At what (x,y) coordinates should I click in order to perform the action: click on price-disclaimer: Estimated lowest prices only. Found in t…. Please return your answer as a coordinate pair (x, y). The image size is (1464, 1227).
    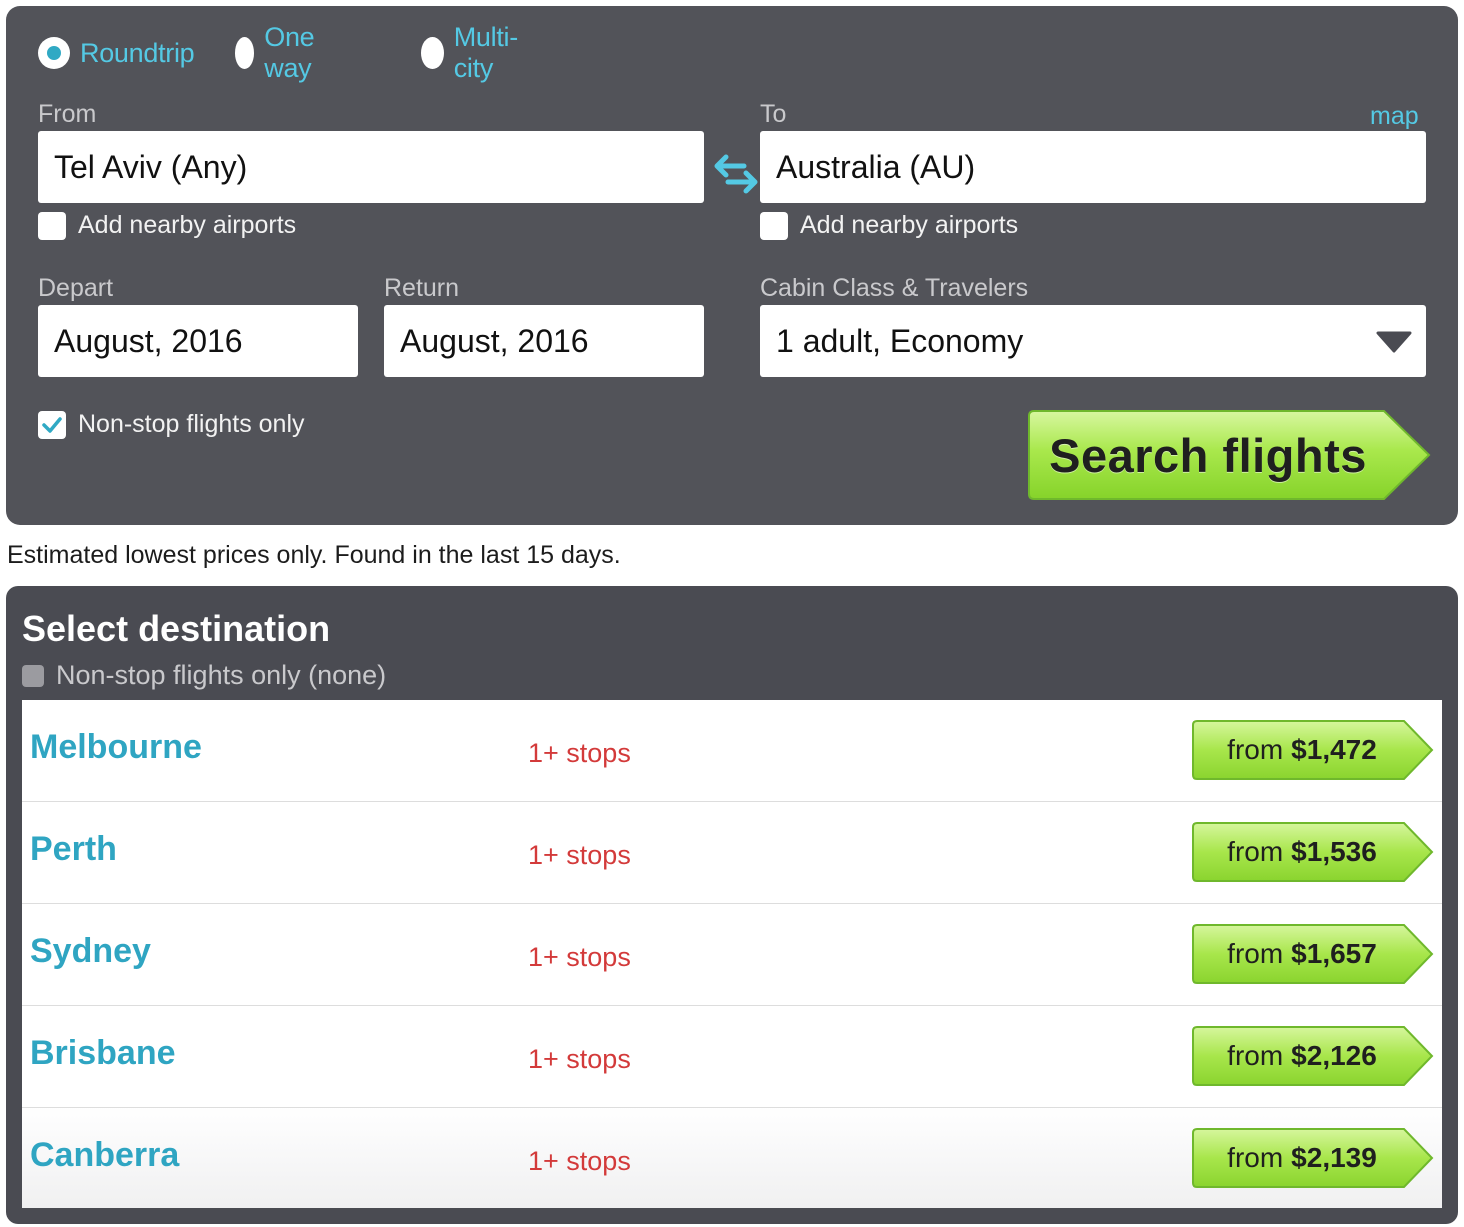
    Looking at the image, I should click on (314, 555).